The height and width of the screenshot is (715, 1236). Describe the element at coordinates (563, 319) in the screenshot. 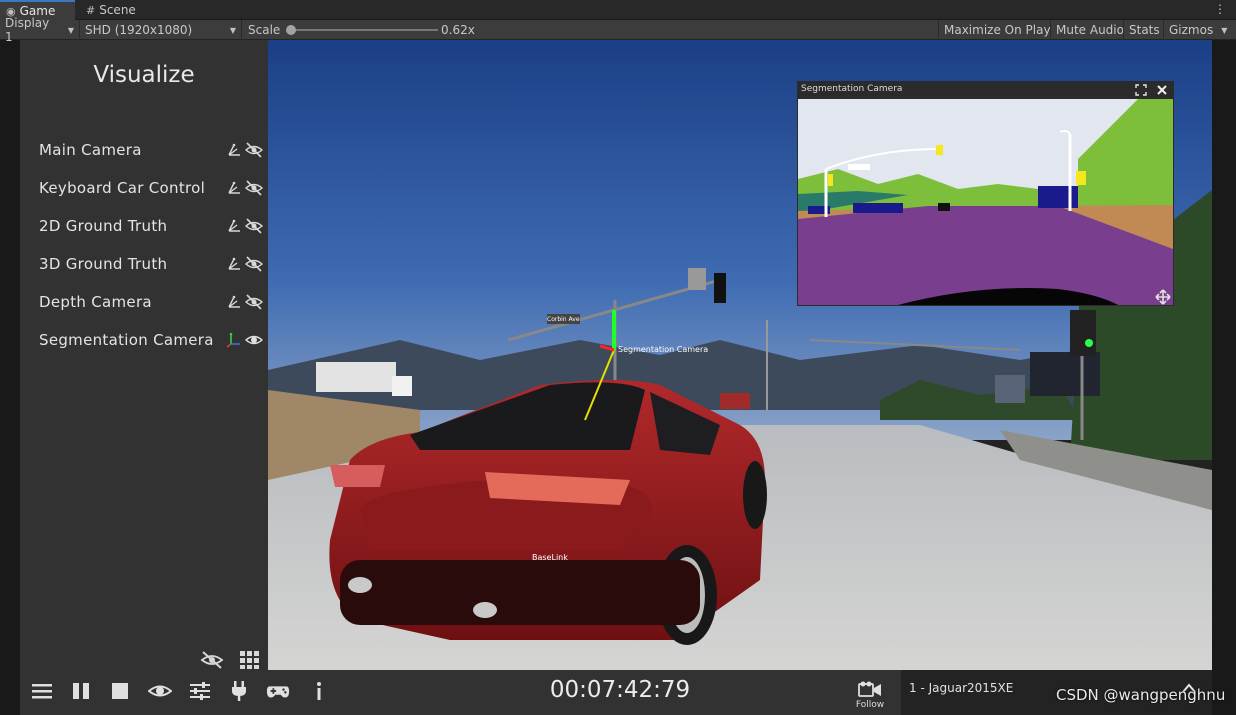

I see `street-sign-label: Corbin Ave` at that location.